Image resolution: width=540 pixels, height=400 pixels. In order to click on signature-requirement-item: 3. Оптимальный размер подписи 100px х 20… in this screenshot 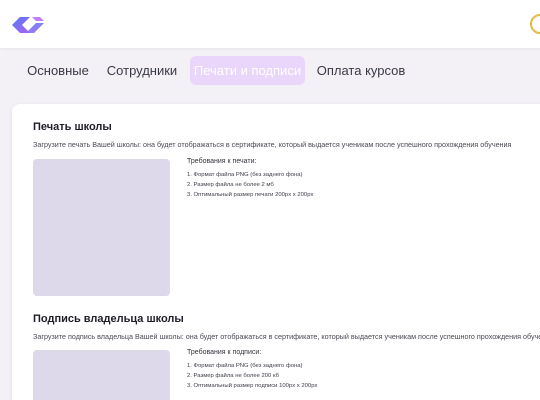, I will do `click(252, 386)`.